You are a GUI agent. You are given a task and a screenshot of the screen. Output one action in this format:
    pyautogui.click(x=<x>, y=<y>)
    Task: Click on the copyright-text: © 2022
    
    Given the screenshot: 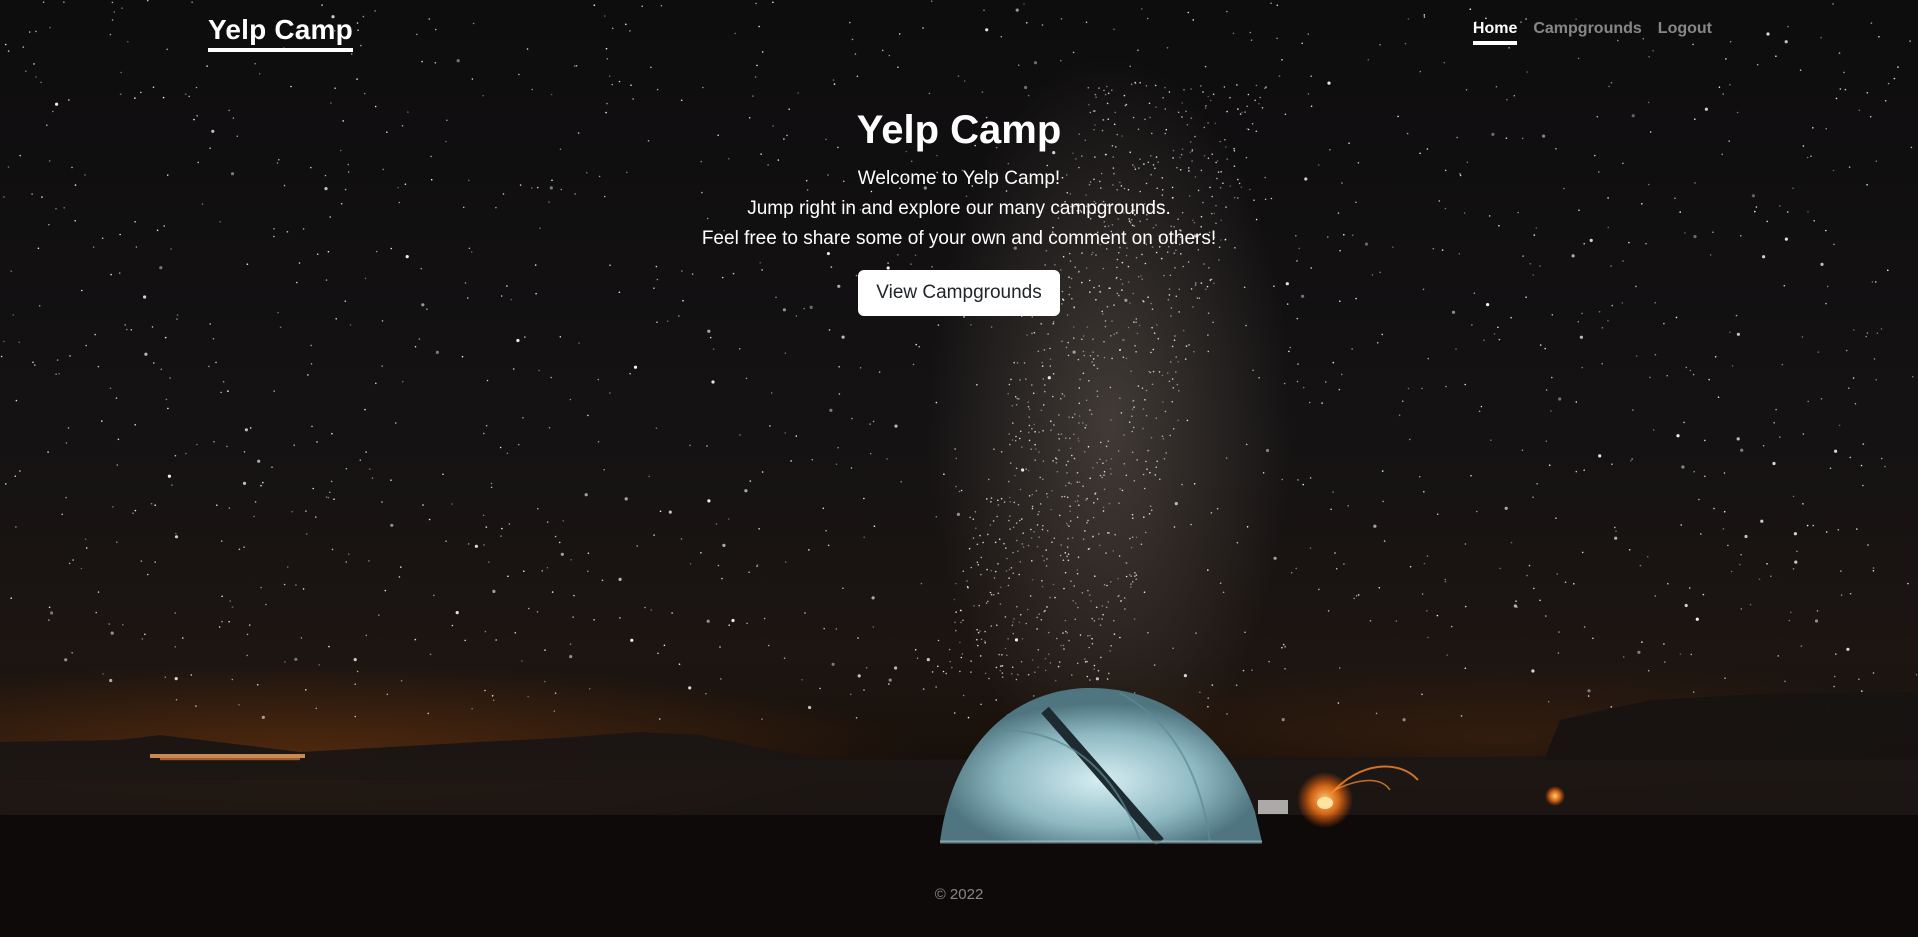 What is the action you would take?
    pyautogui.click(x=959, y=894)
    